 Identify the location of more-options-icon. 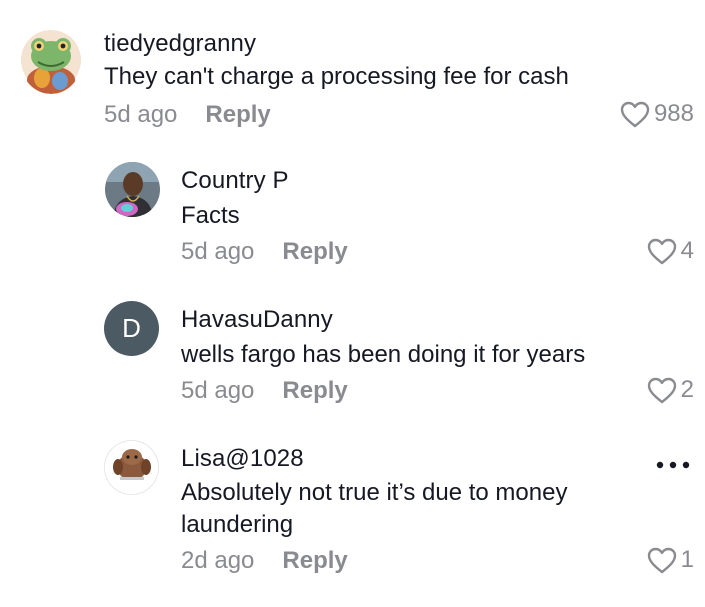
(673, 463).